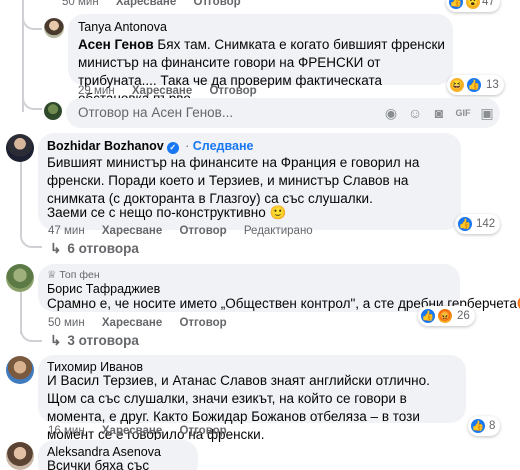 Image resolution: width=520 pixels, height=470 pixels. What do you see at coordinates (167, 212) in the screenshot?
I see `comment-text-2: Заеми се с нещо по-конструктивно 🙂` at bounding box center [167, 212].